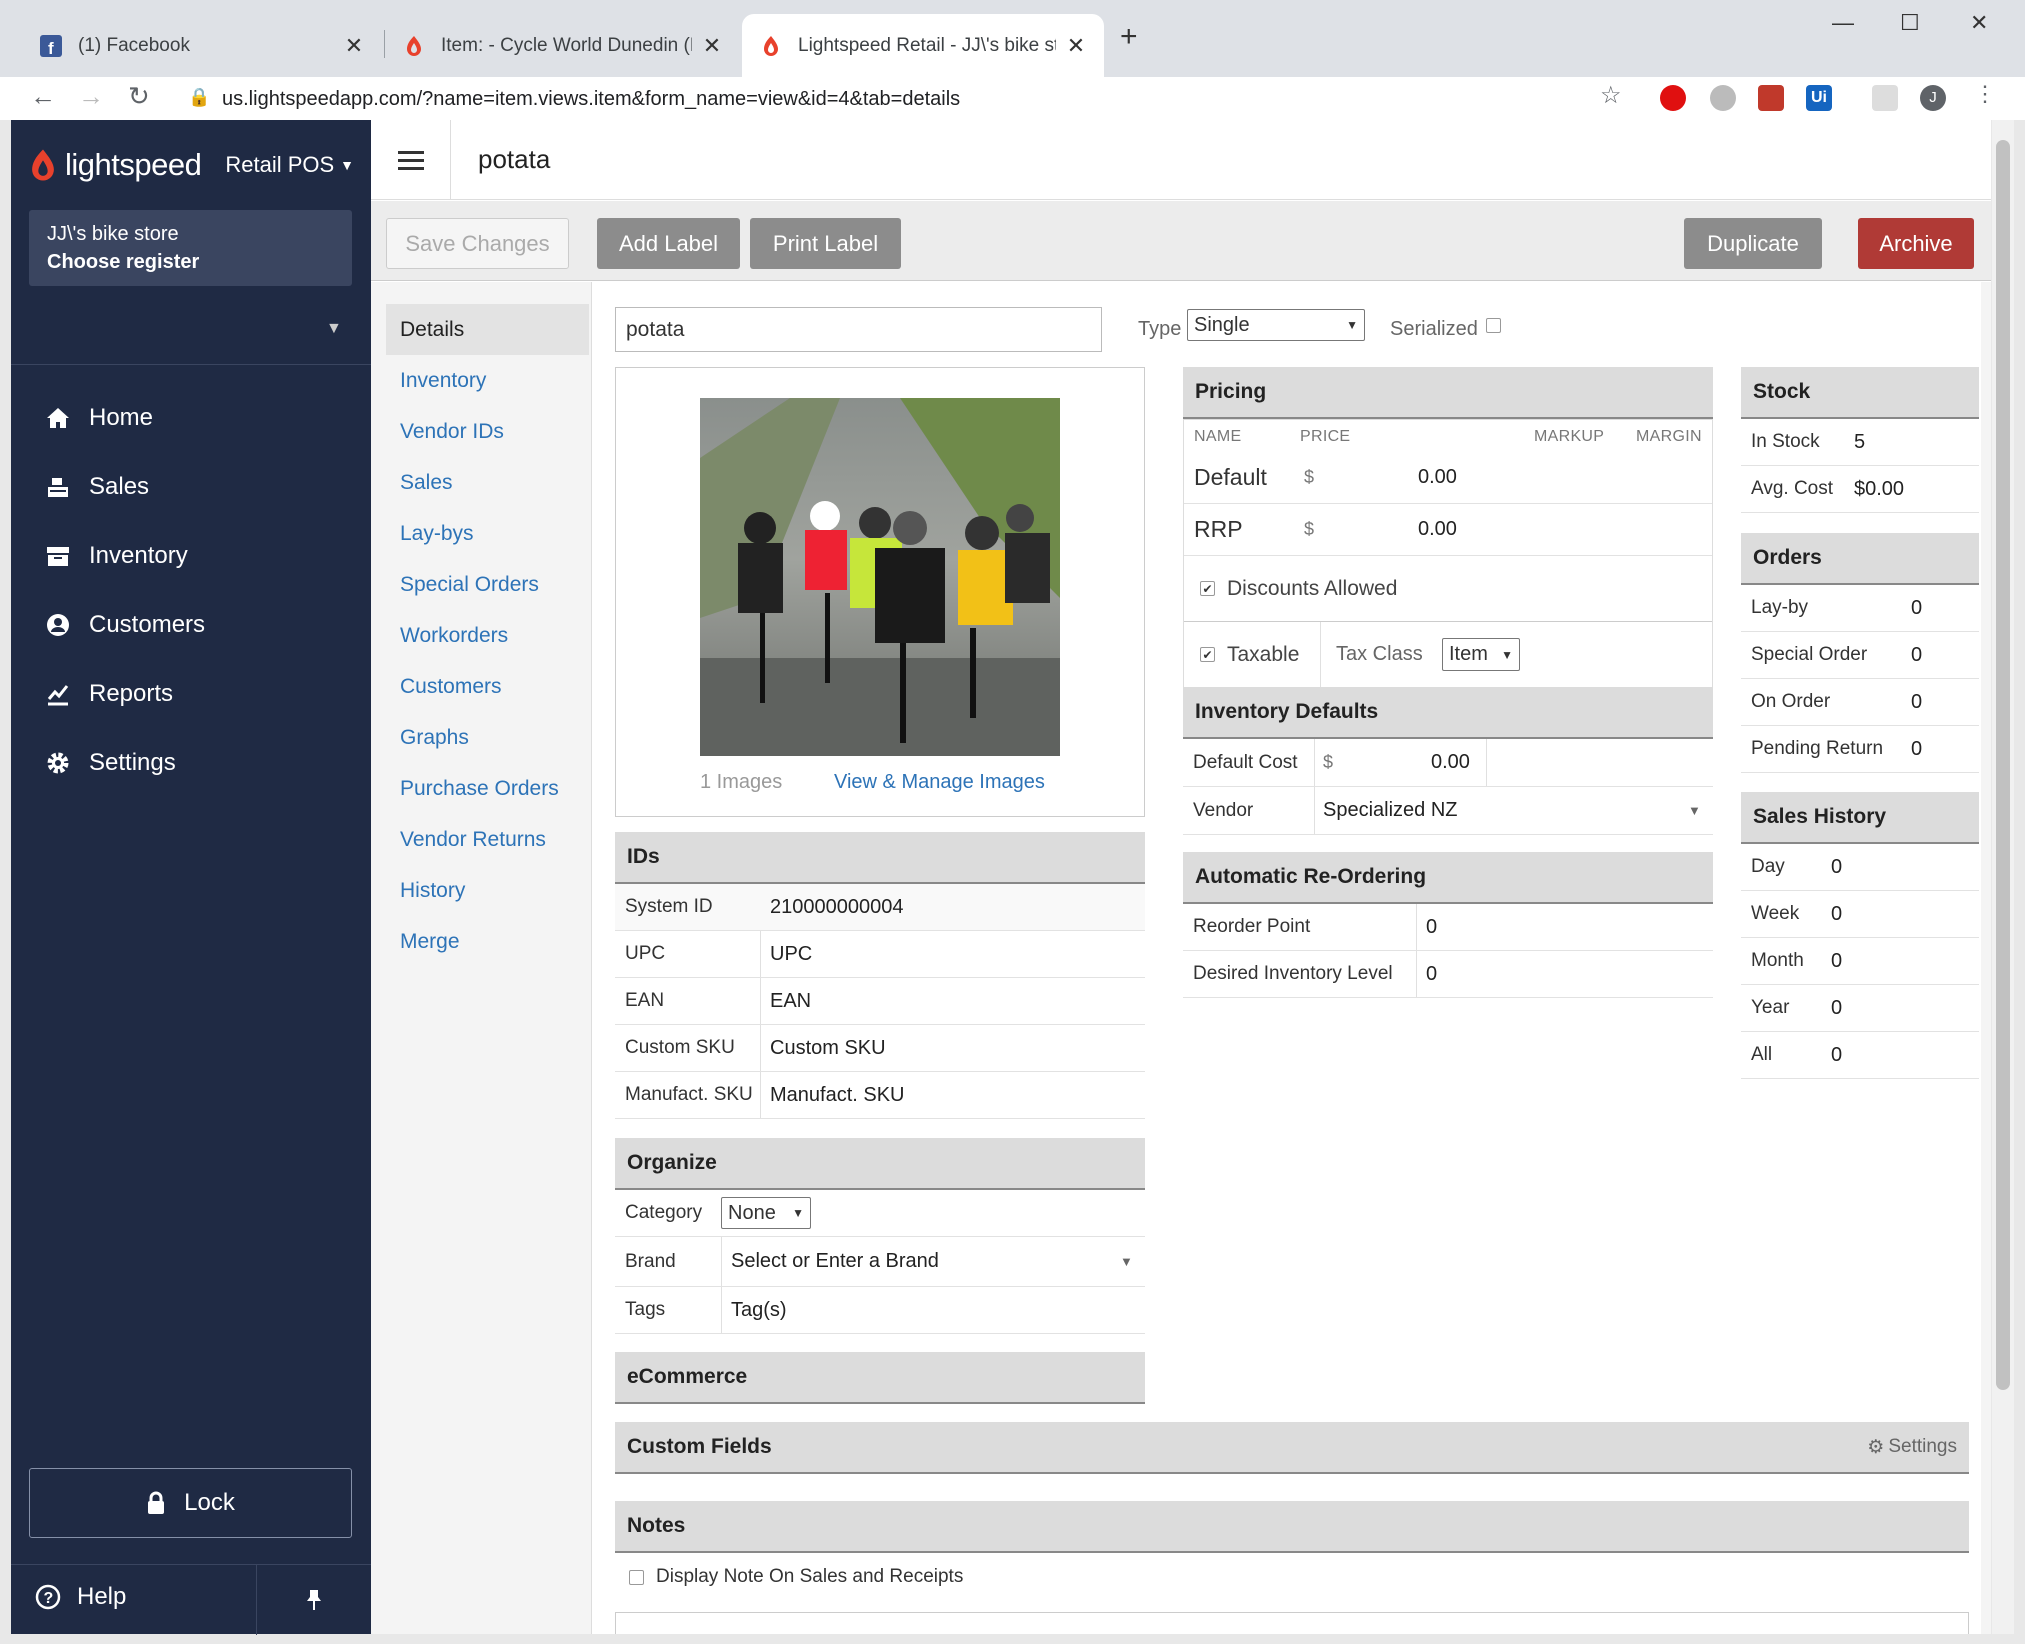 The image size is (2025, 1644). I want to click on subnav-vendor-ids: Vendor IDs, so click(487, 431).